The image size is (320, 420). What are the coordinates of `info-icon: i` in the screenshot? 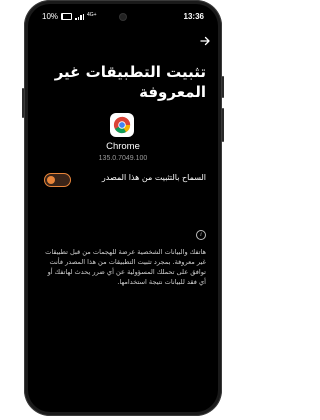 It's located at (201, 235).